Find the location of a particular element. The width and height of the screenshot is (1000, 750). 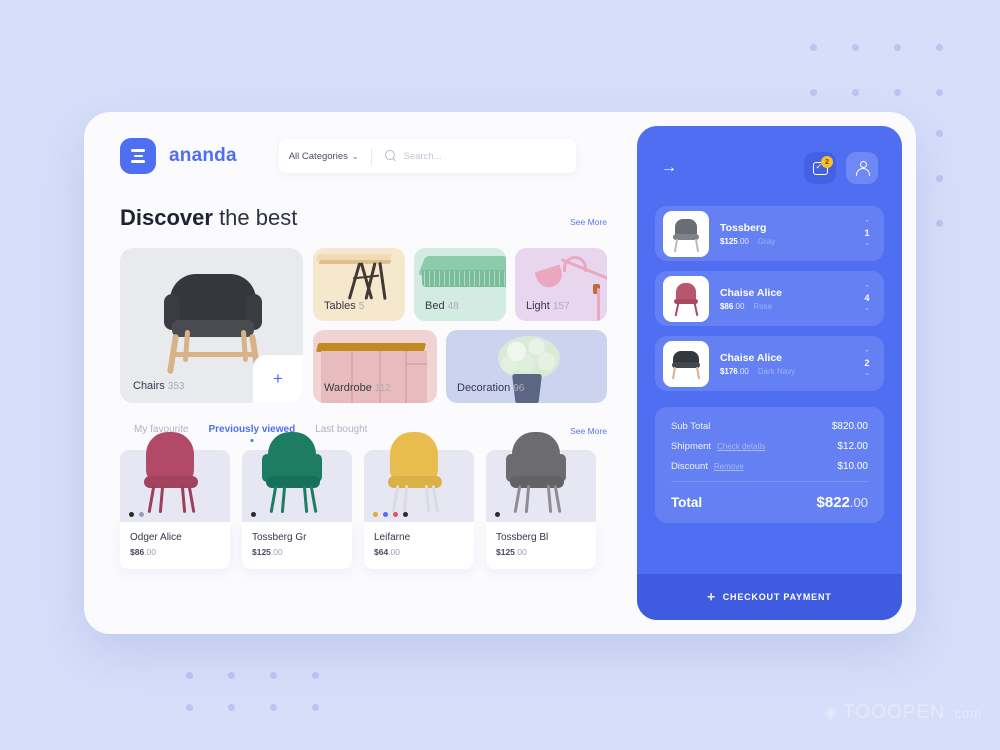

cart-item-details: $86.00 Rose is located at coordinates (792, 306).